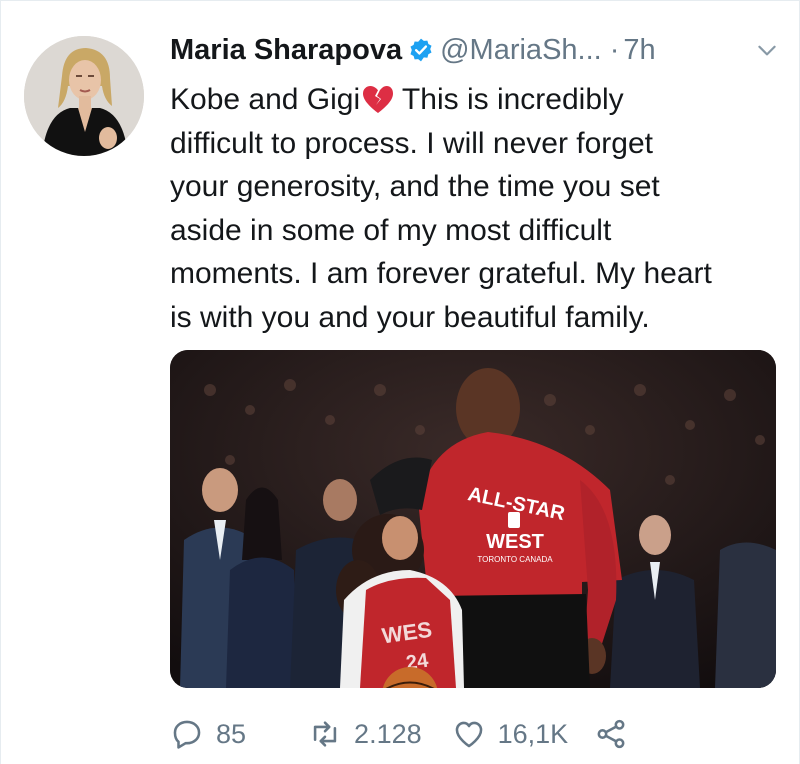  I want to click on tweet-text-line-1: Kobe and Gigi This is incredibly, so click(472, 100).